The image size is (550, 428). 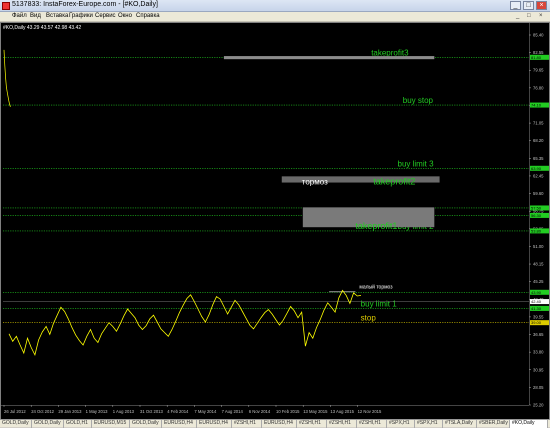 I want to click on price-tick-label: 39.55, so click(x=538, y=316).